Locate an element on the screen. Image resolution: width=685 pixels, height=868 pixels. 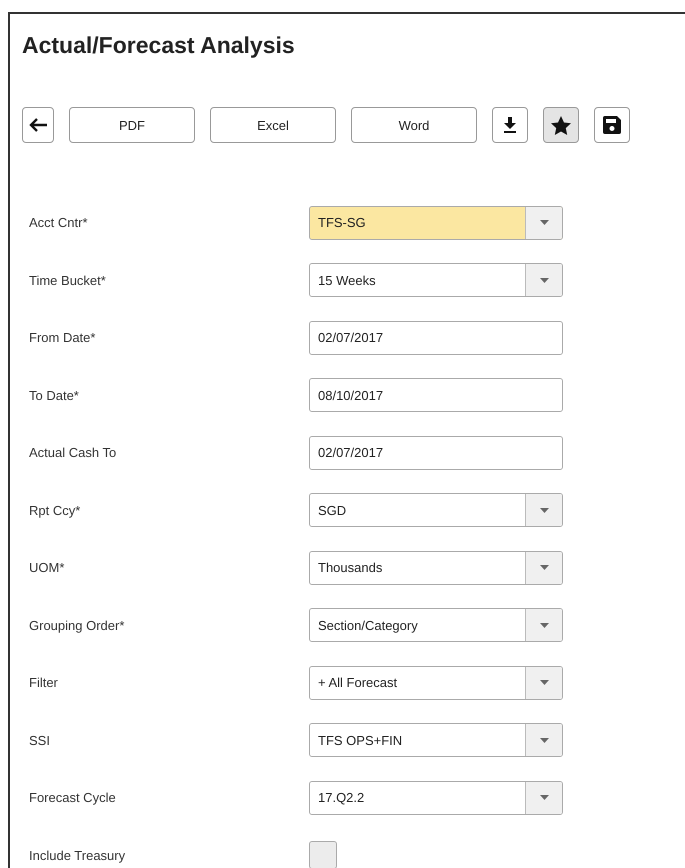
back-arrow-icon is located at coordinates (38, 125).